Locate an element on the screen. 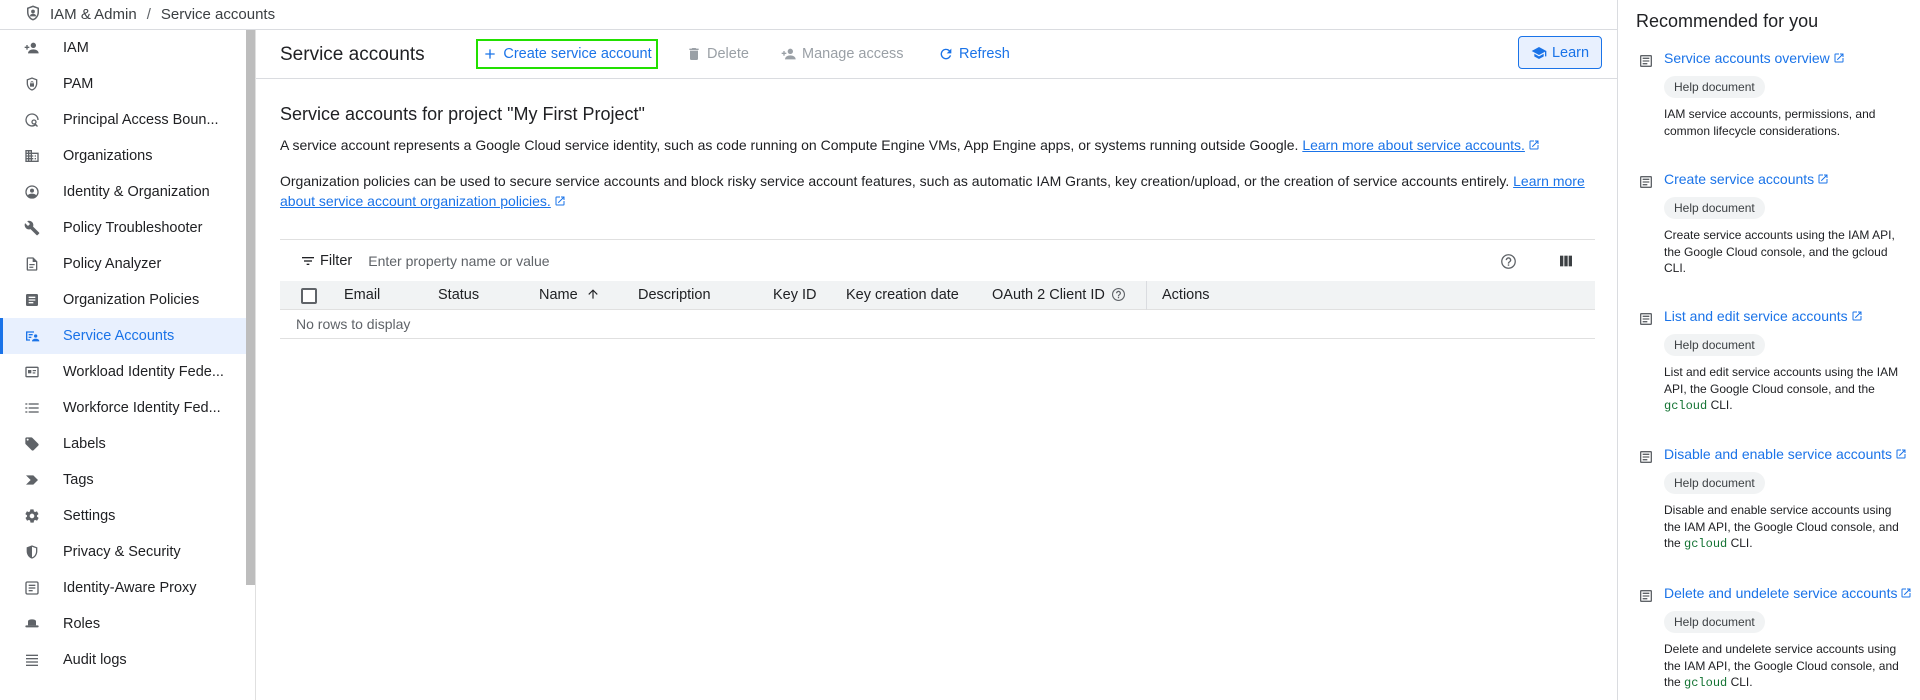 The height and width of the screenshot is (700, 1920). plus-icon is located at coordinates (490, 54).